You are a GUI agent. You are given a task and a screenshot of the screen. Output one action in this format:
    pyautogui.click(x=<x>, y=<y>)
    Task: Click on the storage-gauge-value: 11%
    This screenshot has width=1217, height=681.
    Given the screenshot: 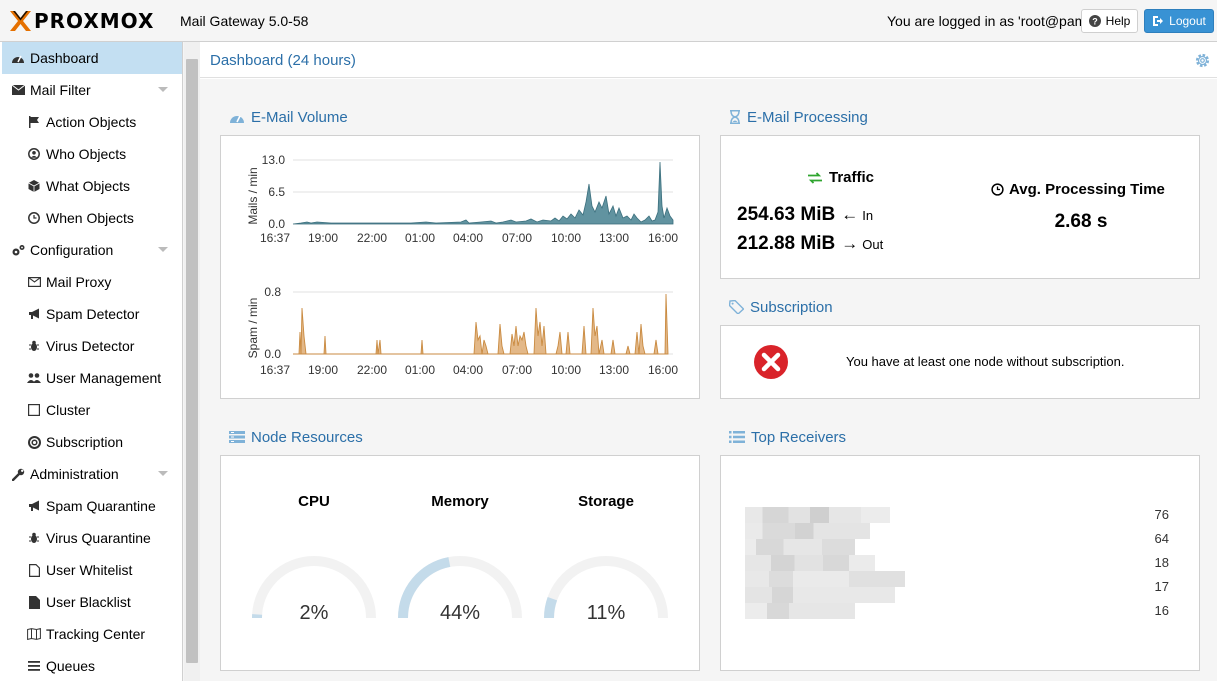 What is the action you would take?
    pyautogui.click(x=606, y=613)
    